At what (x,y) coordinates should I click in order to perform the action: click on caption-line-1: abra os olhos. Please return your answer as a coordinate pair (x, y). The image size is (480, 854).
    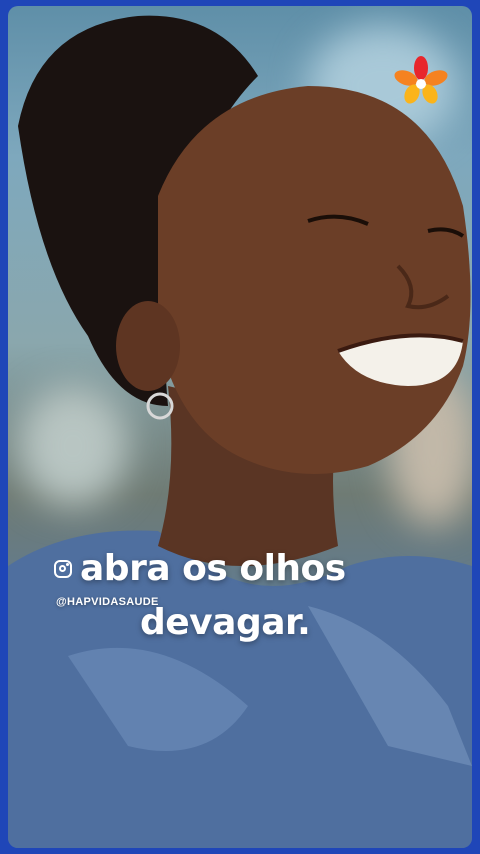
    Looking at the image, I should click on (200, 568).